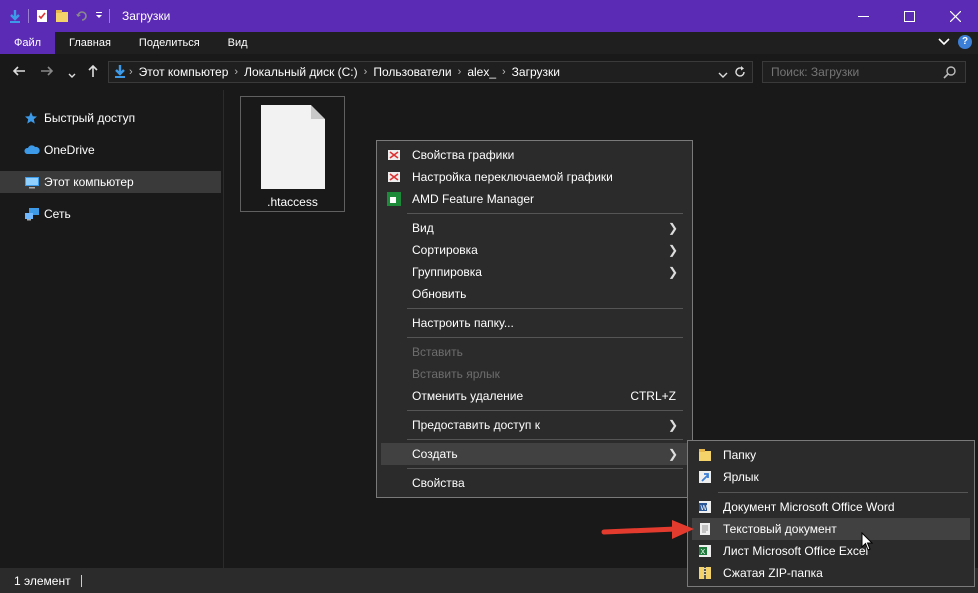  Describe the element at coordinates (723, 75) in the screenshot. I see `address-dropdown-icon` at that location.